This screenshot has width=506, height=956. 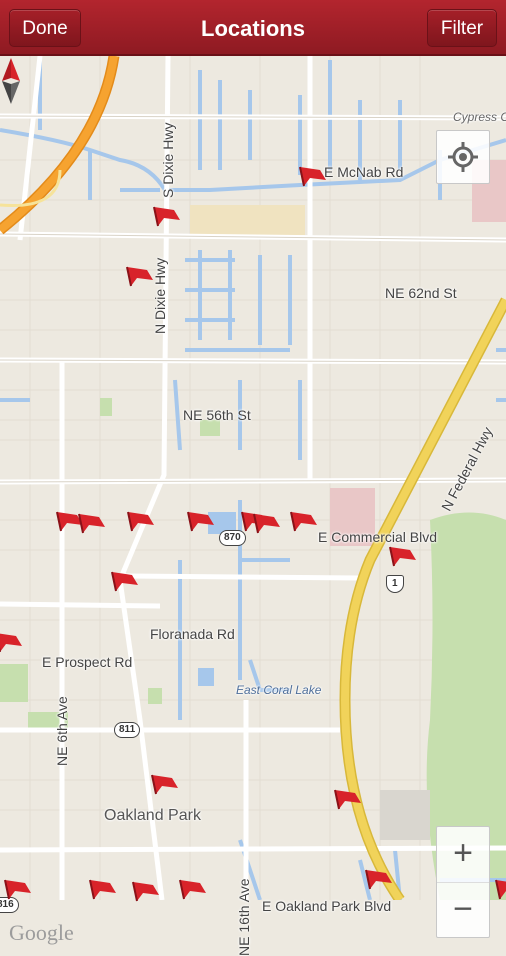 I want to click on ne-62nd-street-label: NE 62nd St, so click(x=421, y=293).